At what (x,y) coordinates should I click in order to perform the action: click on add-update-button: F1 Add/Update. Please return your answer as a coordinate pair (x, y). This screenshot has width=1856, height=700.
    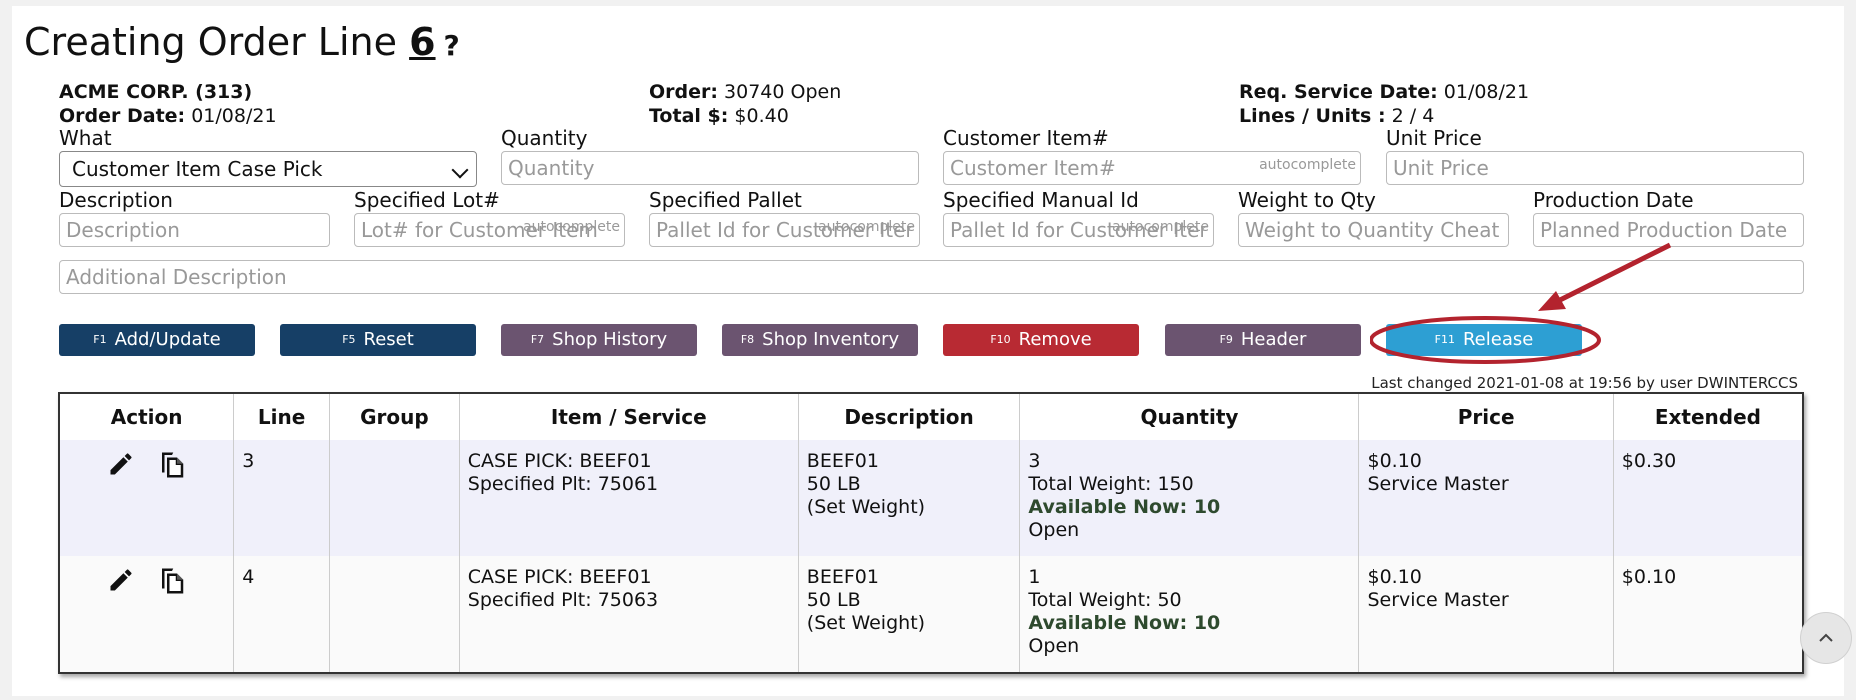
    Looking at the image, I should click on (157, 340).